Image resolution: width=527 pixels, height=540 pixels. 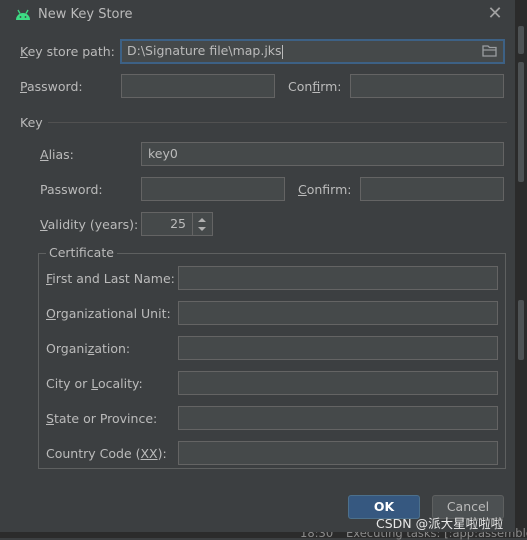 What do you see at coordinates (85, 14) in the screenshot?
I see `dialog-title: New Key Store` at bounding box center [85, 14].